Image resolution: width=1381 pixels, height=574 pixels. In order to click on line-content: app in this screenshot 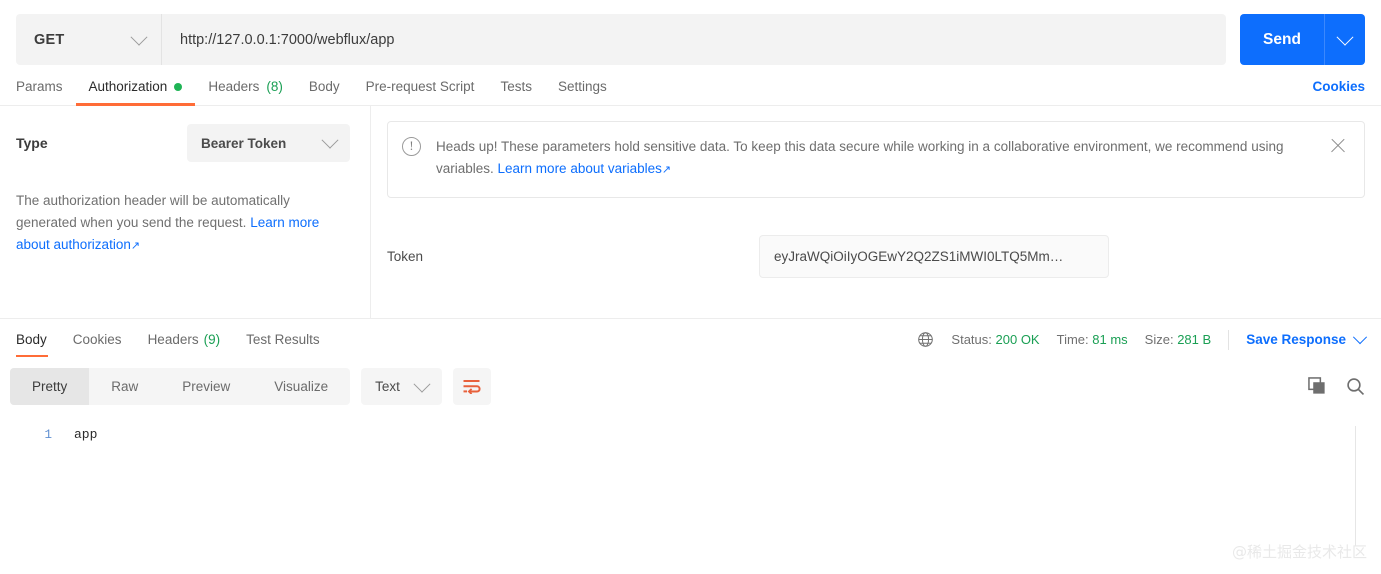, I will do `click(86, 434)`.